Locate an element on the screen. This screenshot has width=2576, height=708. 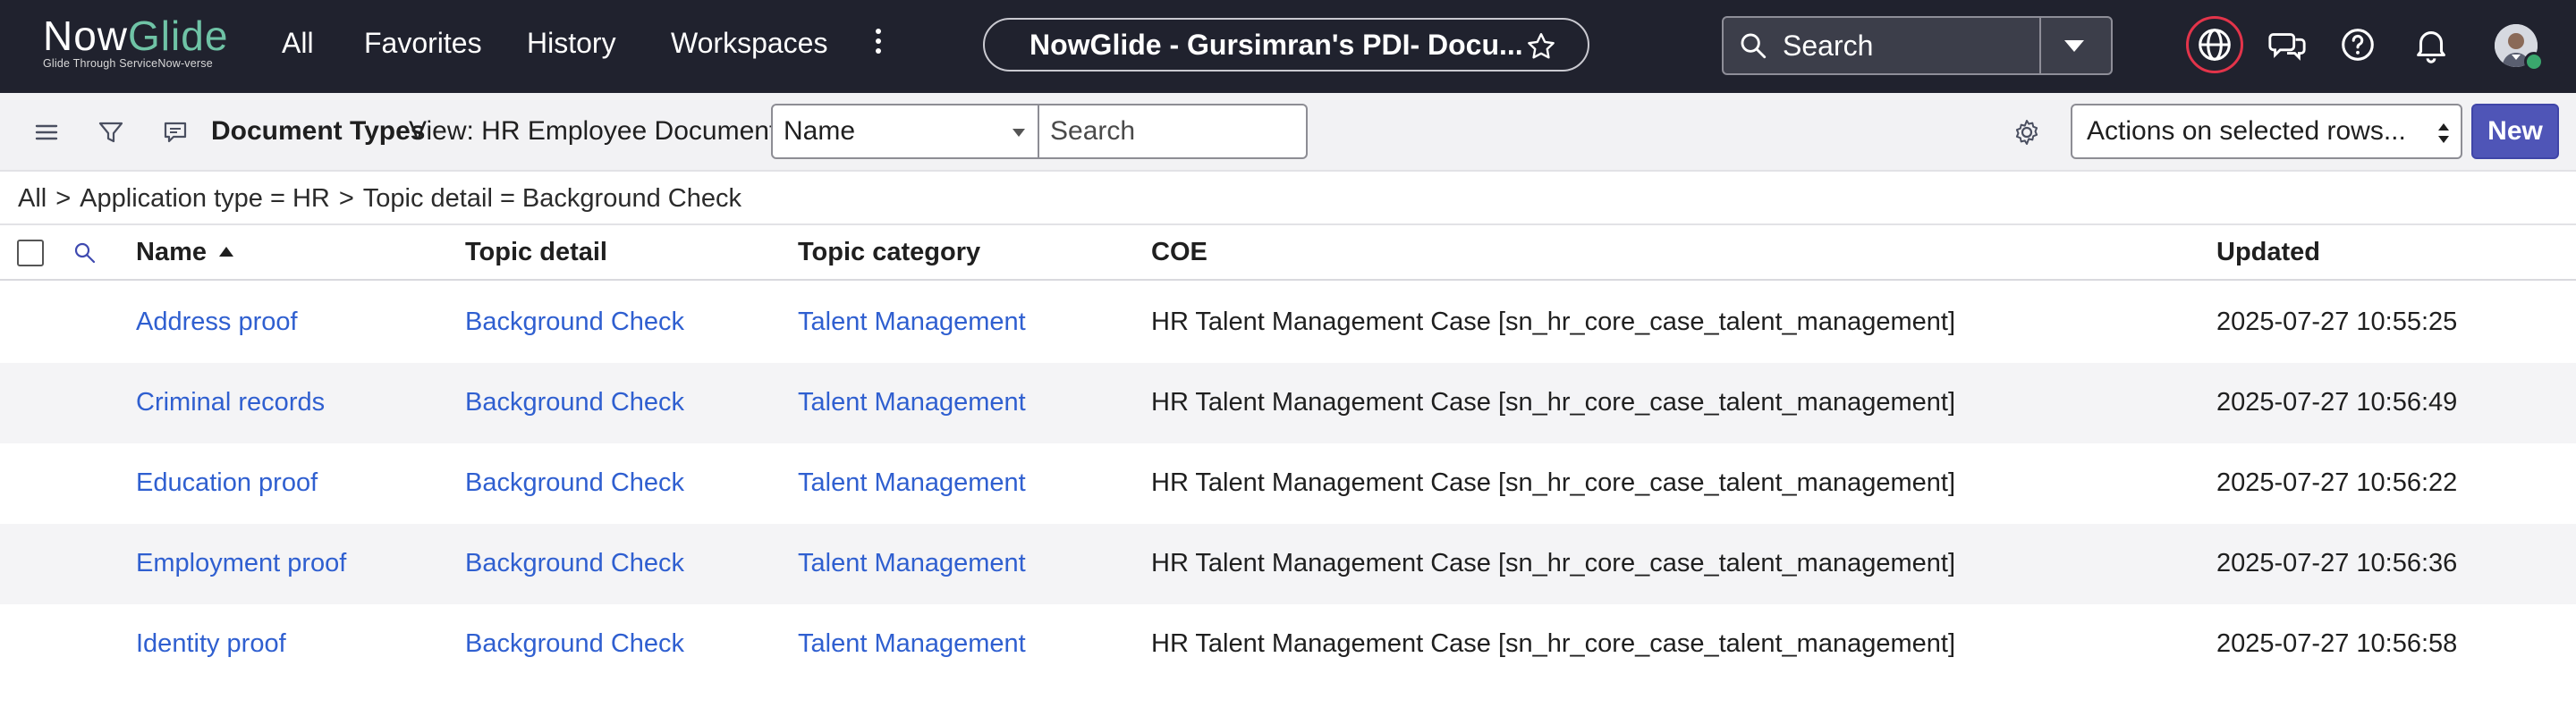
hamburger-menu-icon is located at coordinates (46, 132).